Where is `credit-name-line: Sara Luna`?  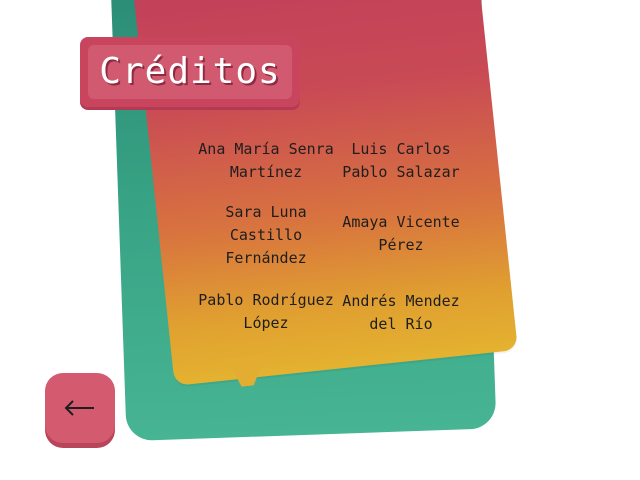
credit-name-line: Sara Luna is located at coordinates (266, 212).